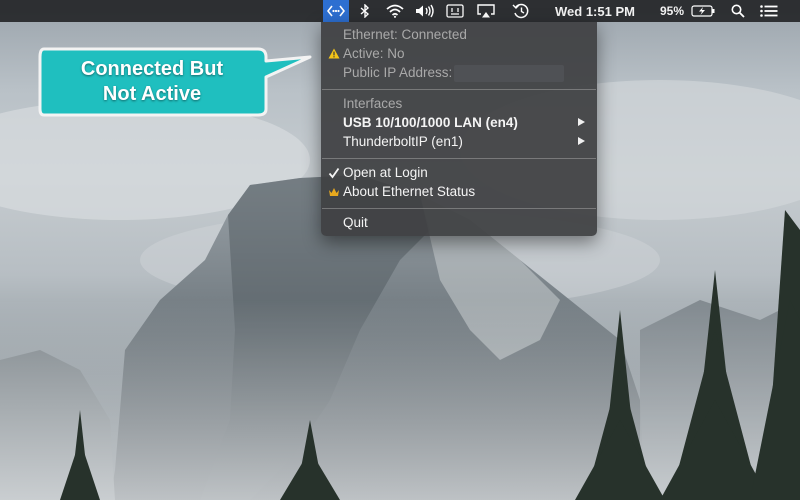 The height and width of the screenshot is (500, 800). I want to click on keyboard-input-icon, so click(455, 11).